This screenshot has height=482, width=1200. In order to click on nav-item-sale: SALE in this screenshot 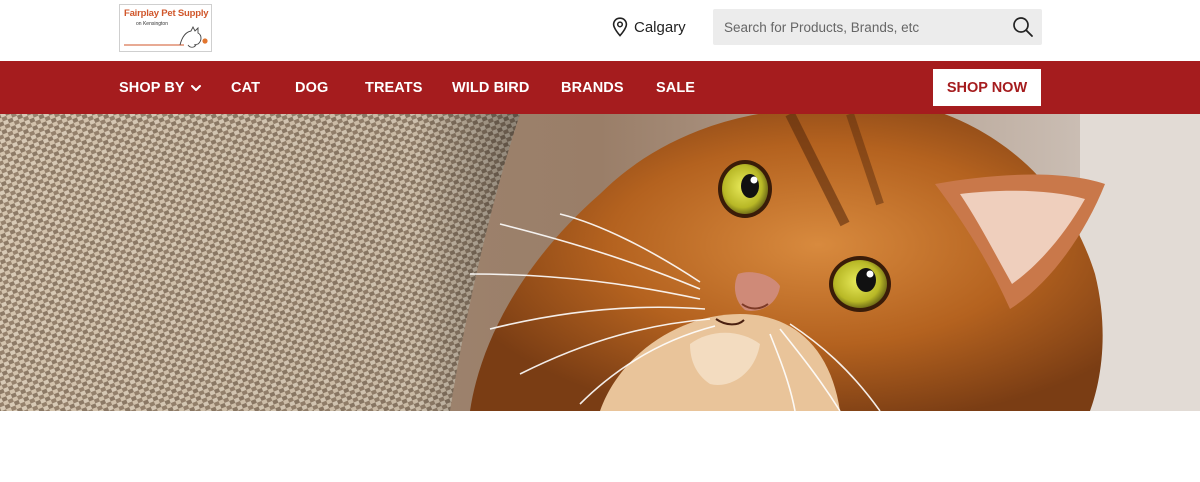, I will do `click(675, 87)`.